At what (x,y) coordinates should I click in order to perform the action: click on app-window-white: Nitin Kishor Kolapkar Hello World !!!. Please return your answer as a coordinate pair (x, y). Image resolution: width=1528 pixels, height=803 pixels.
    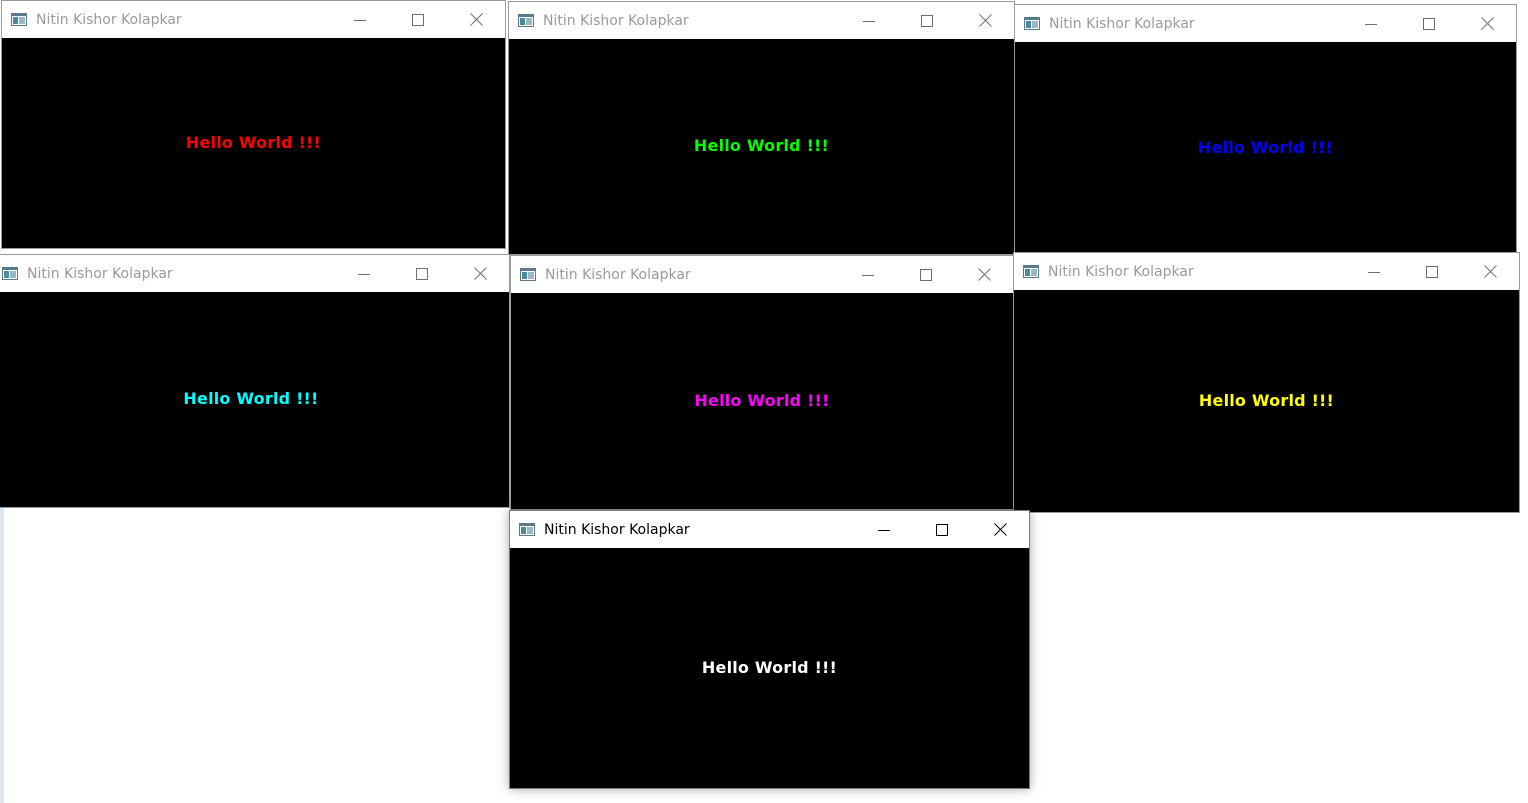
    Looking at the image, I should click on (769, 649).